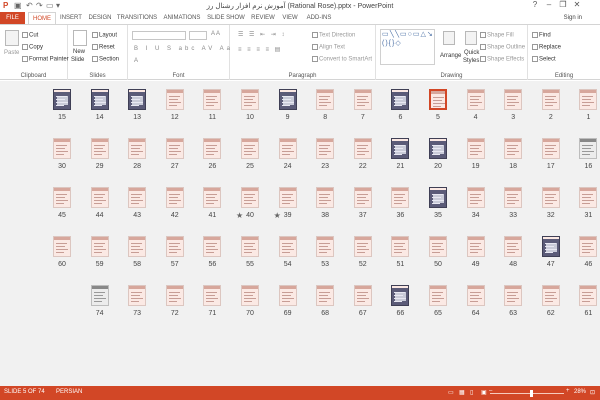  I want to click on slide-sorter-icon: ▦, so click(462, 392).